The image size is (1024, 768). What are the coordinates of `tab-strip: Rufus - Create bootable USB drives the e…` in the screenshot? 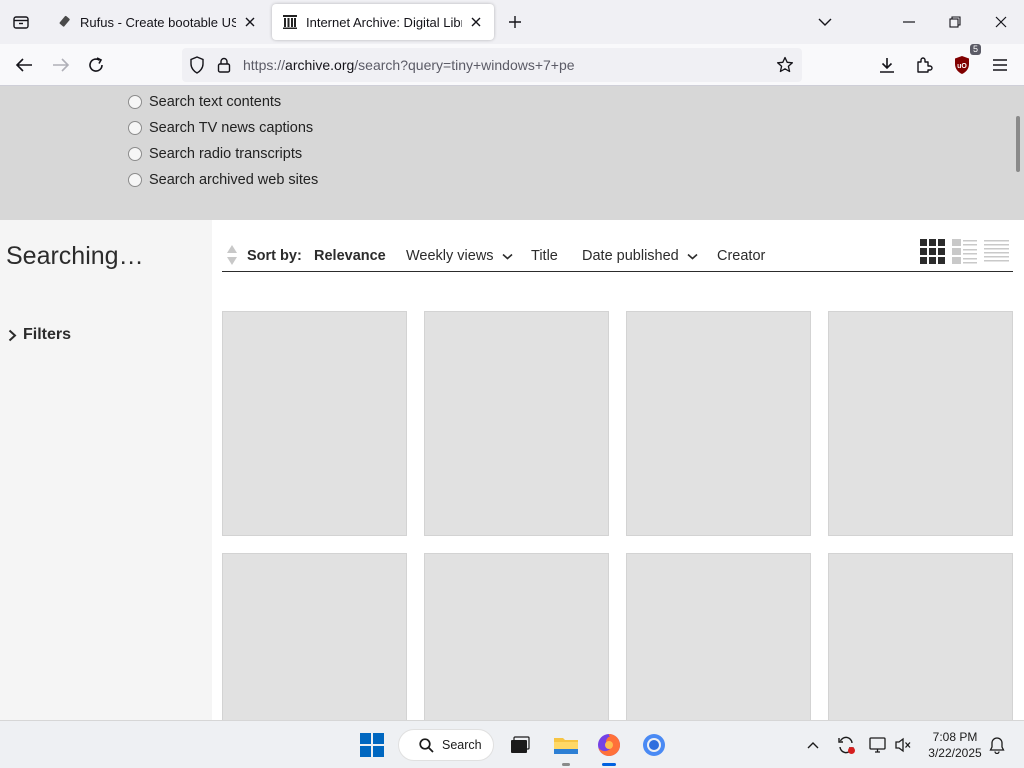 It's located at (512, 22).